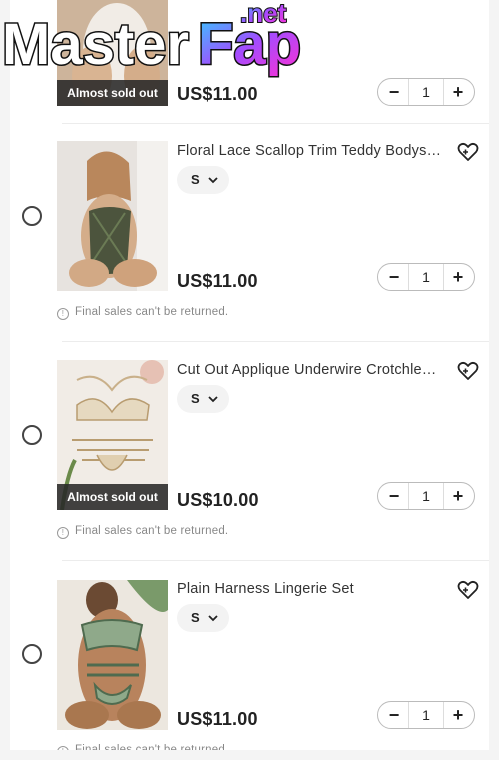  I want to click on product-title: Plain Harness Lingerie Set, so click(309, 589).